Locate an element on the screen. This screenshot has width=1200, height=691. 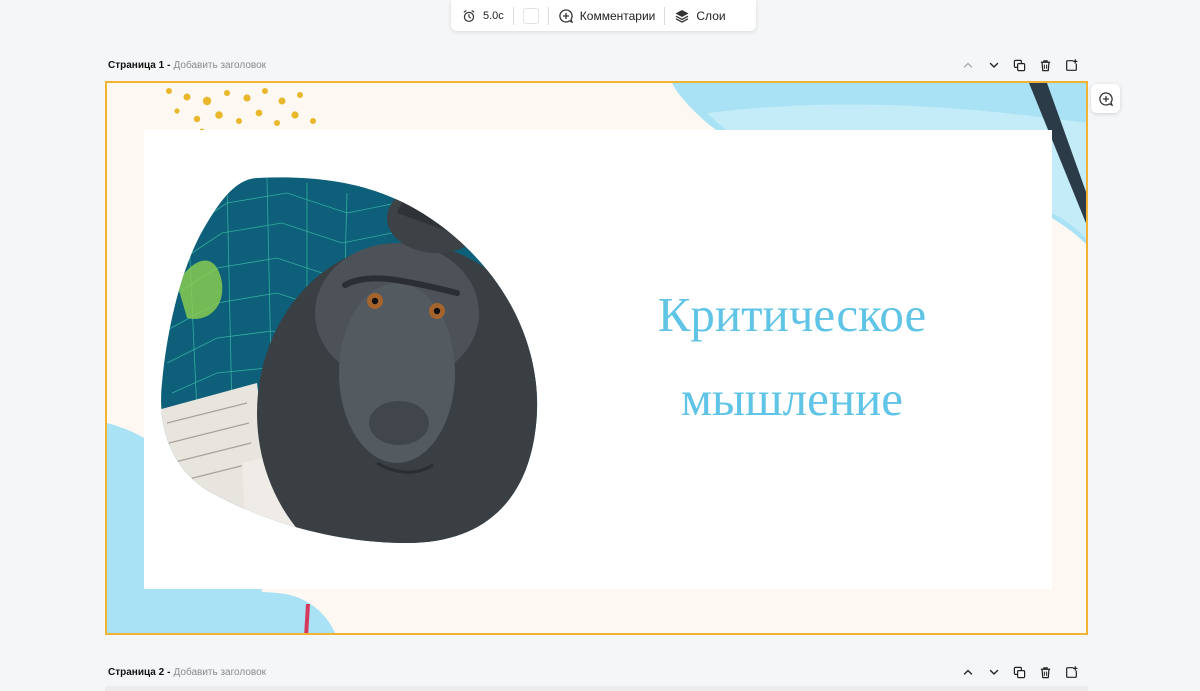
timer-button: 5.0с is located at coordinates (482, 16).